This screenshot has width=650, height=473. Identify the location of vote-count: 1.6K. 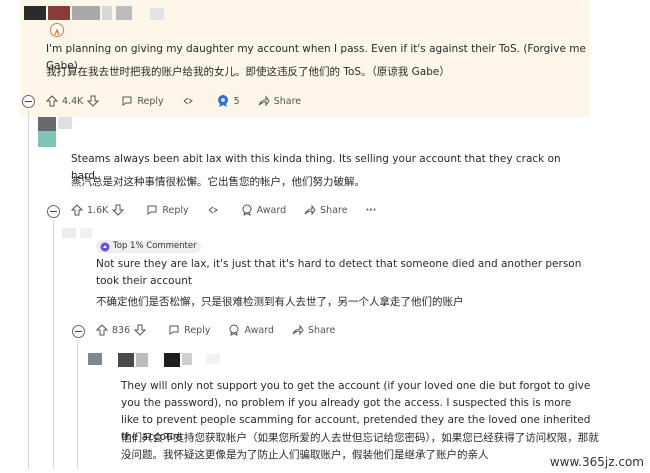
(98, 210).